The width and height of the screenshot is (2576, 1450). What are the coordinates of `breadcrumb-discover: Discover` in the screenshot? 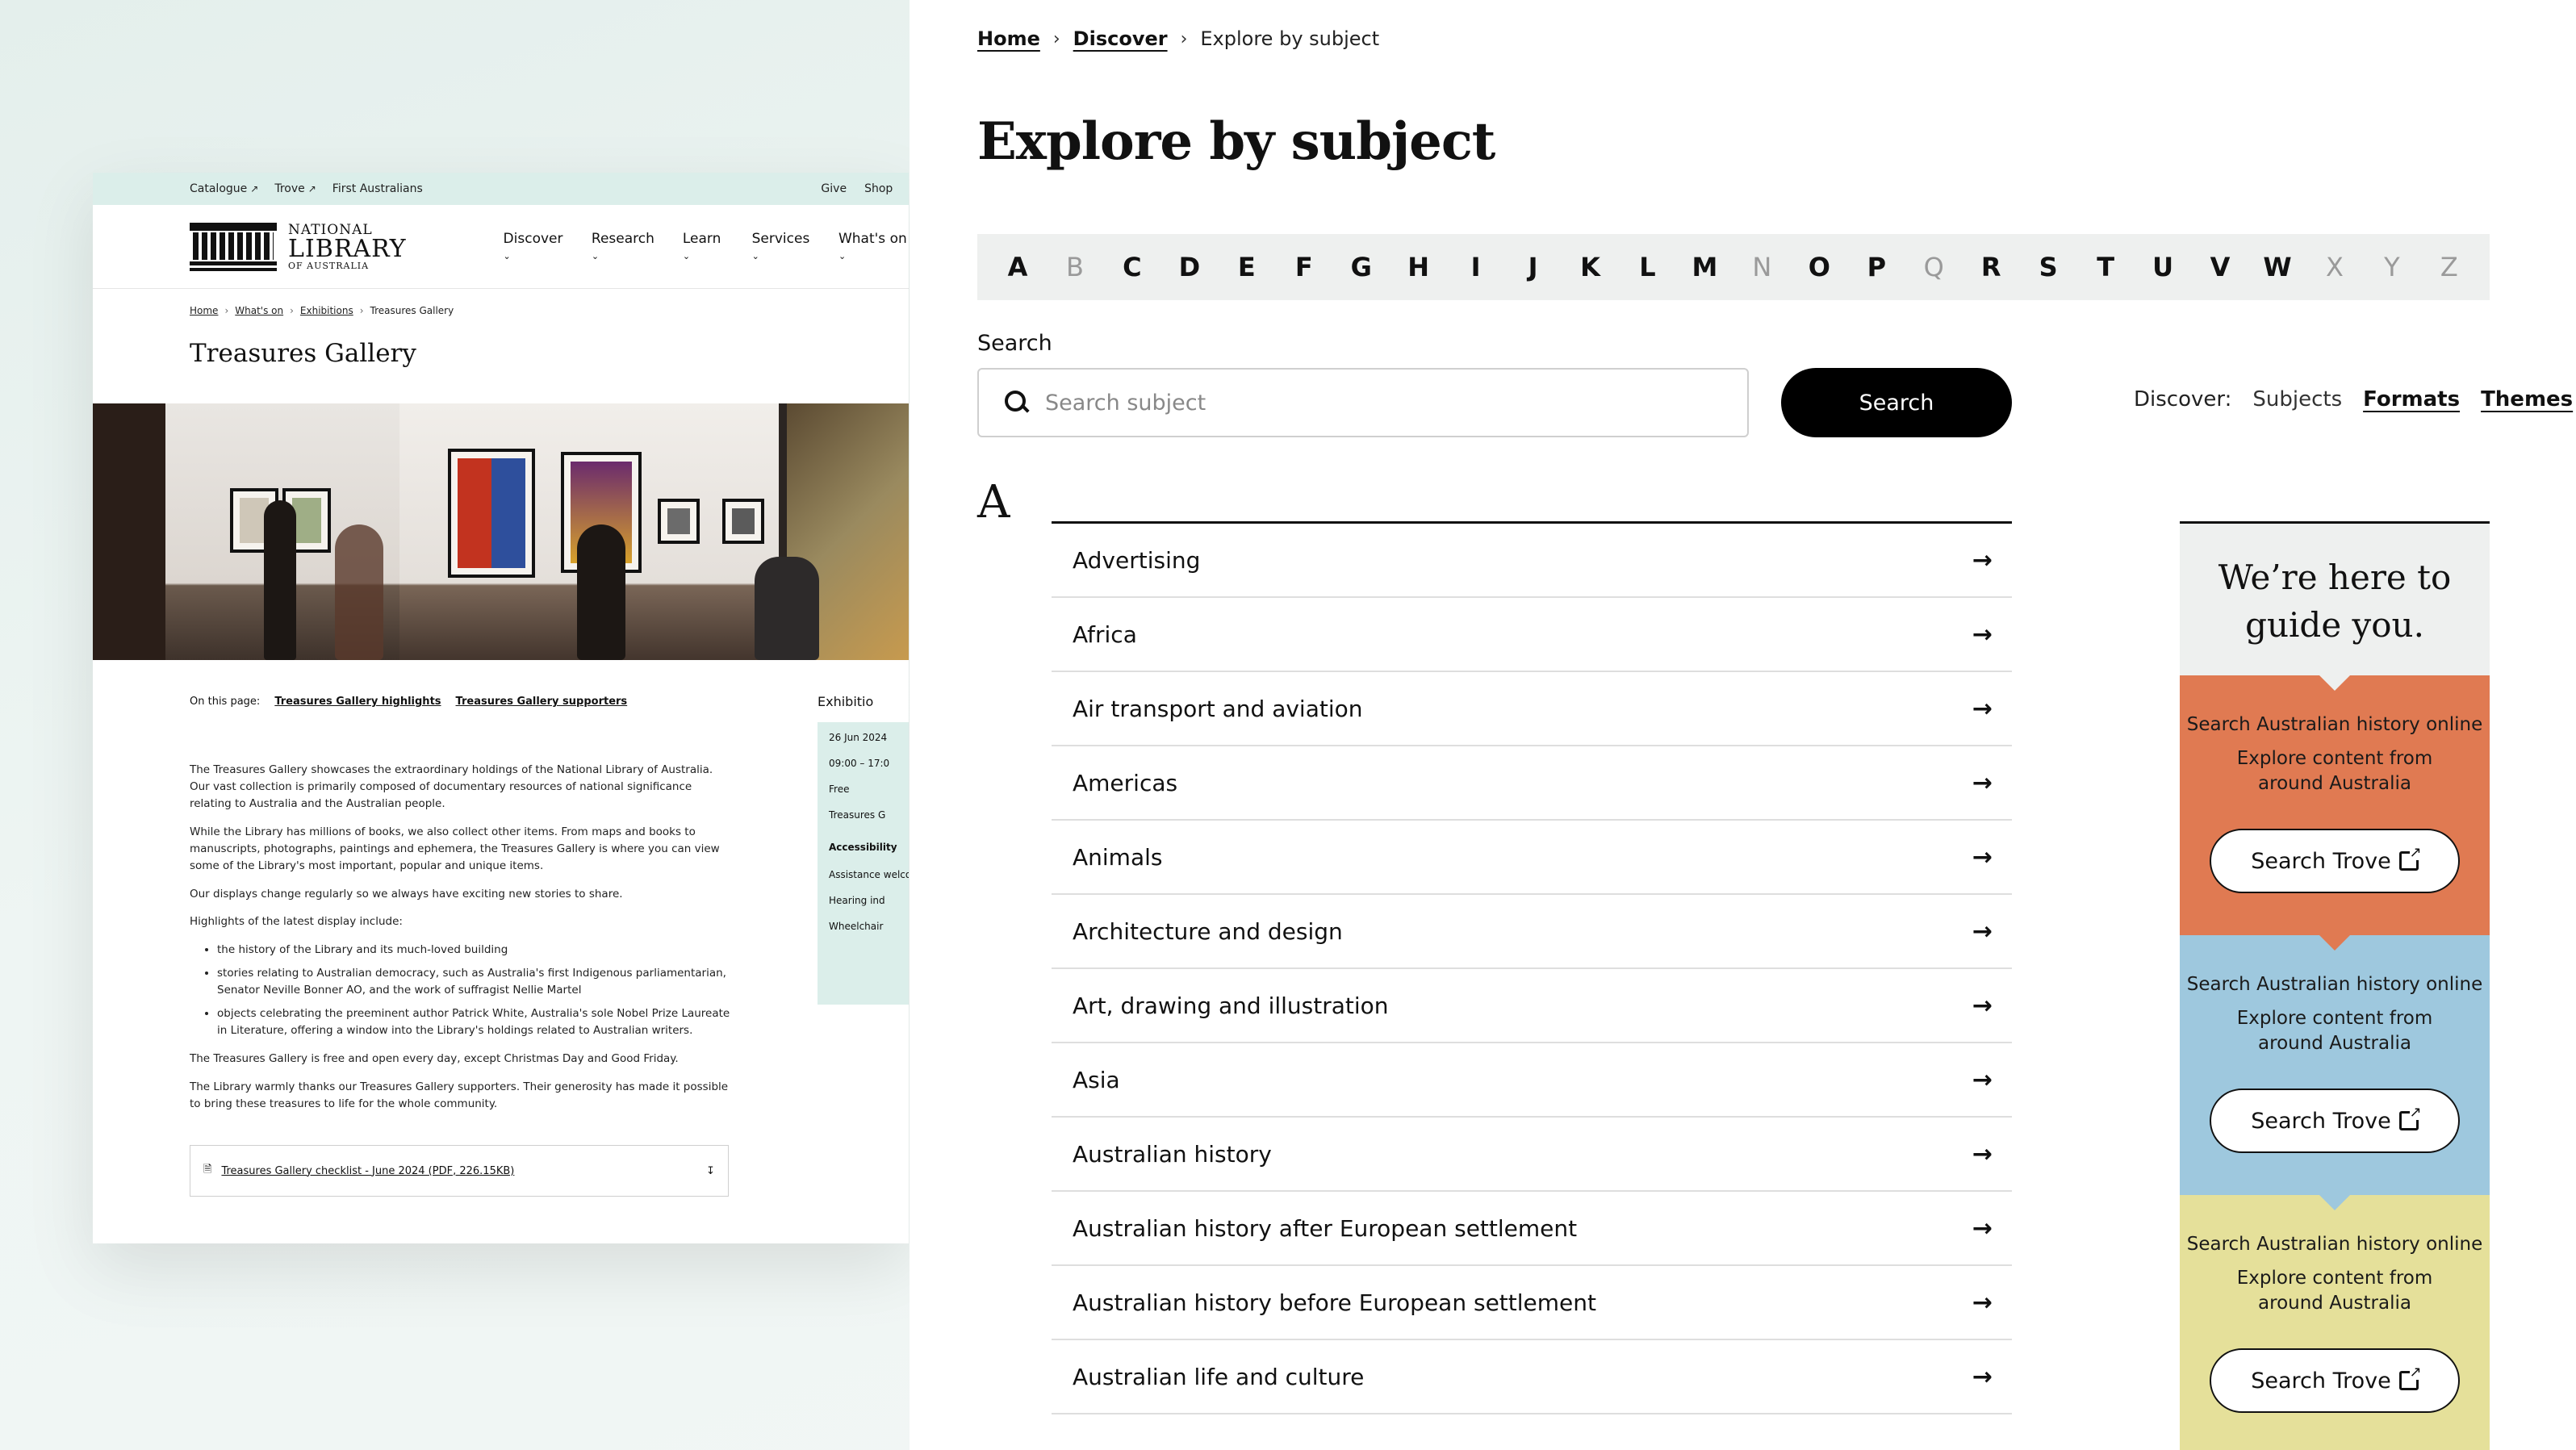 It's located at (1120, 38).